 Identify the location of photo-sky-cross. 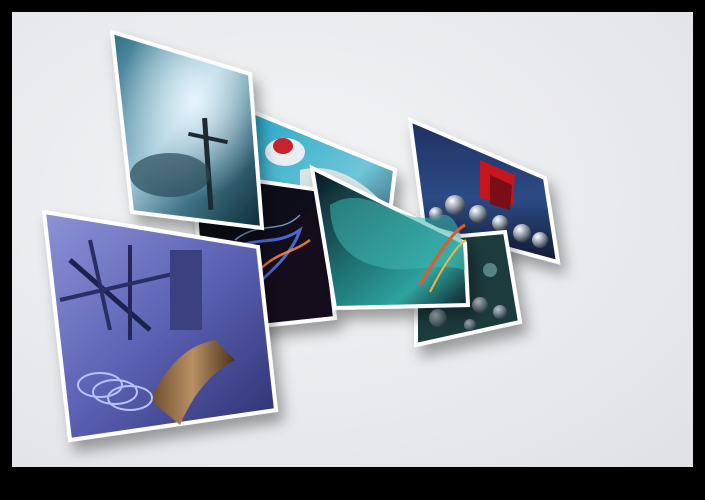
(187, 130).